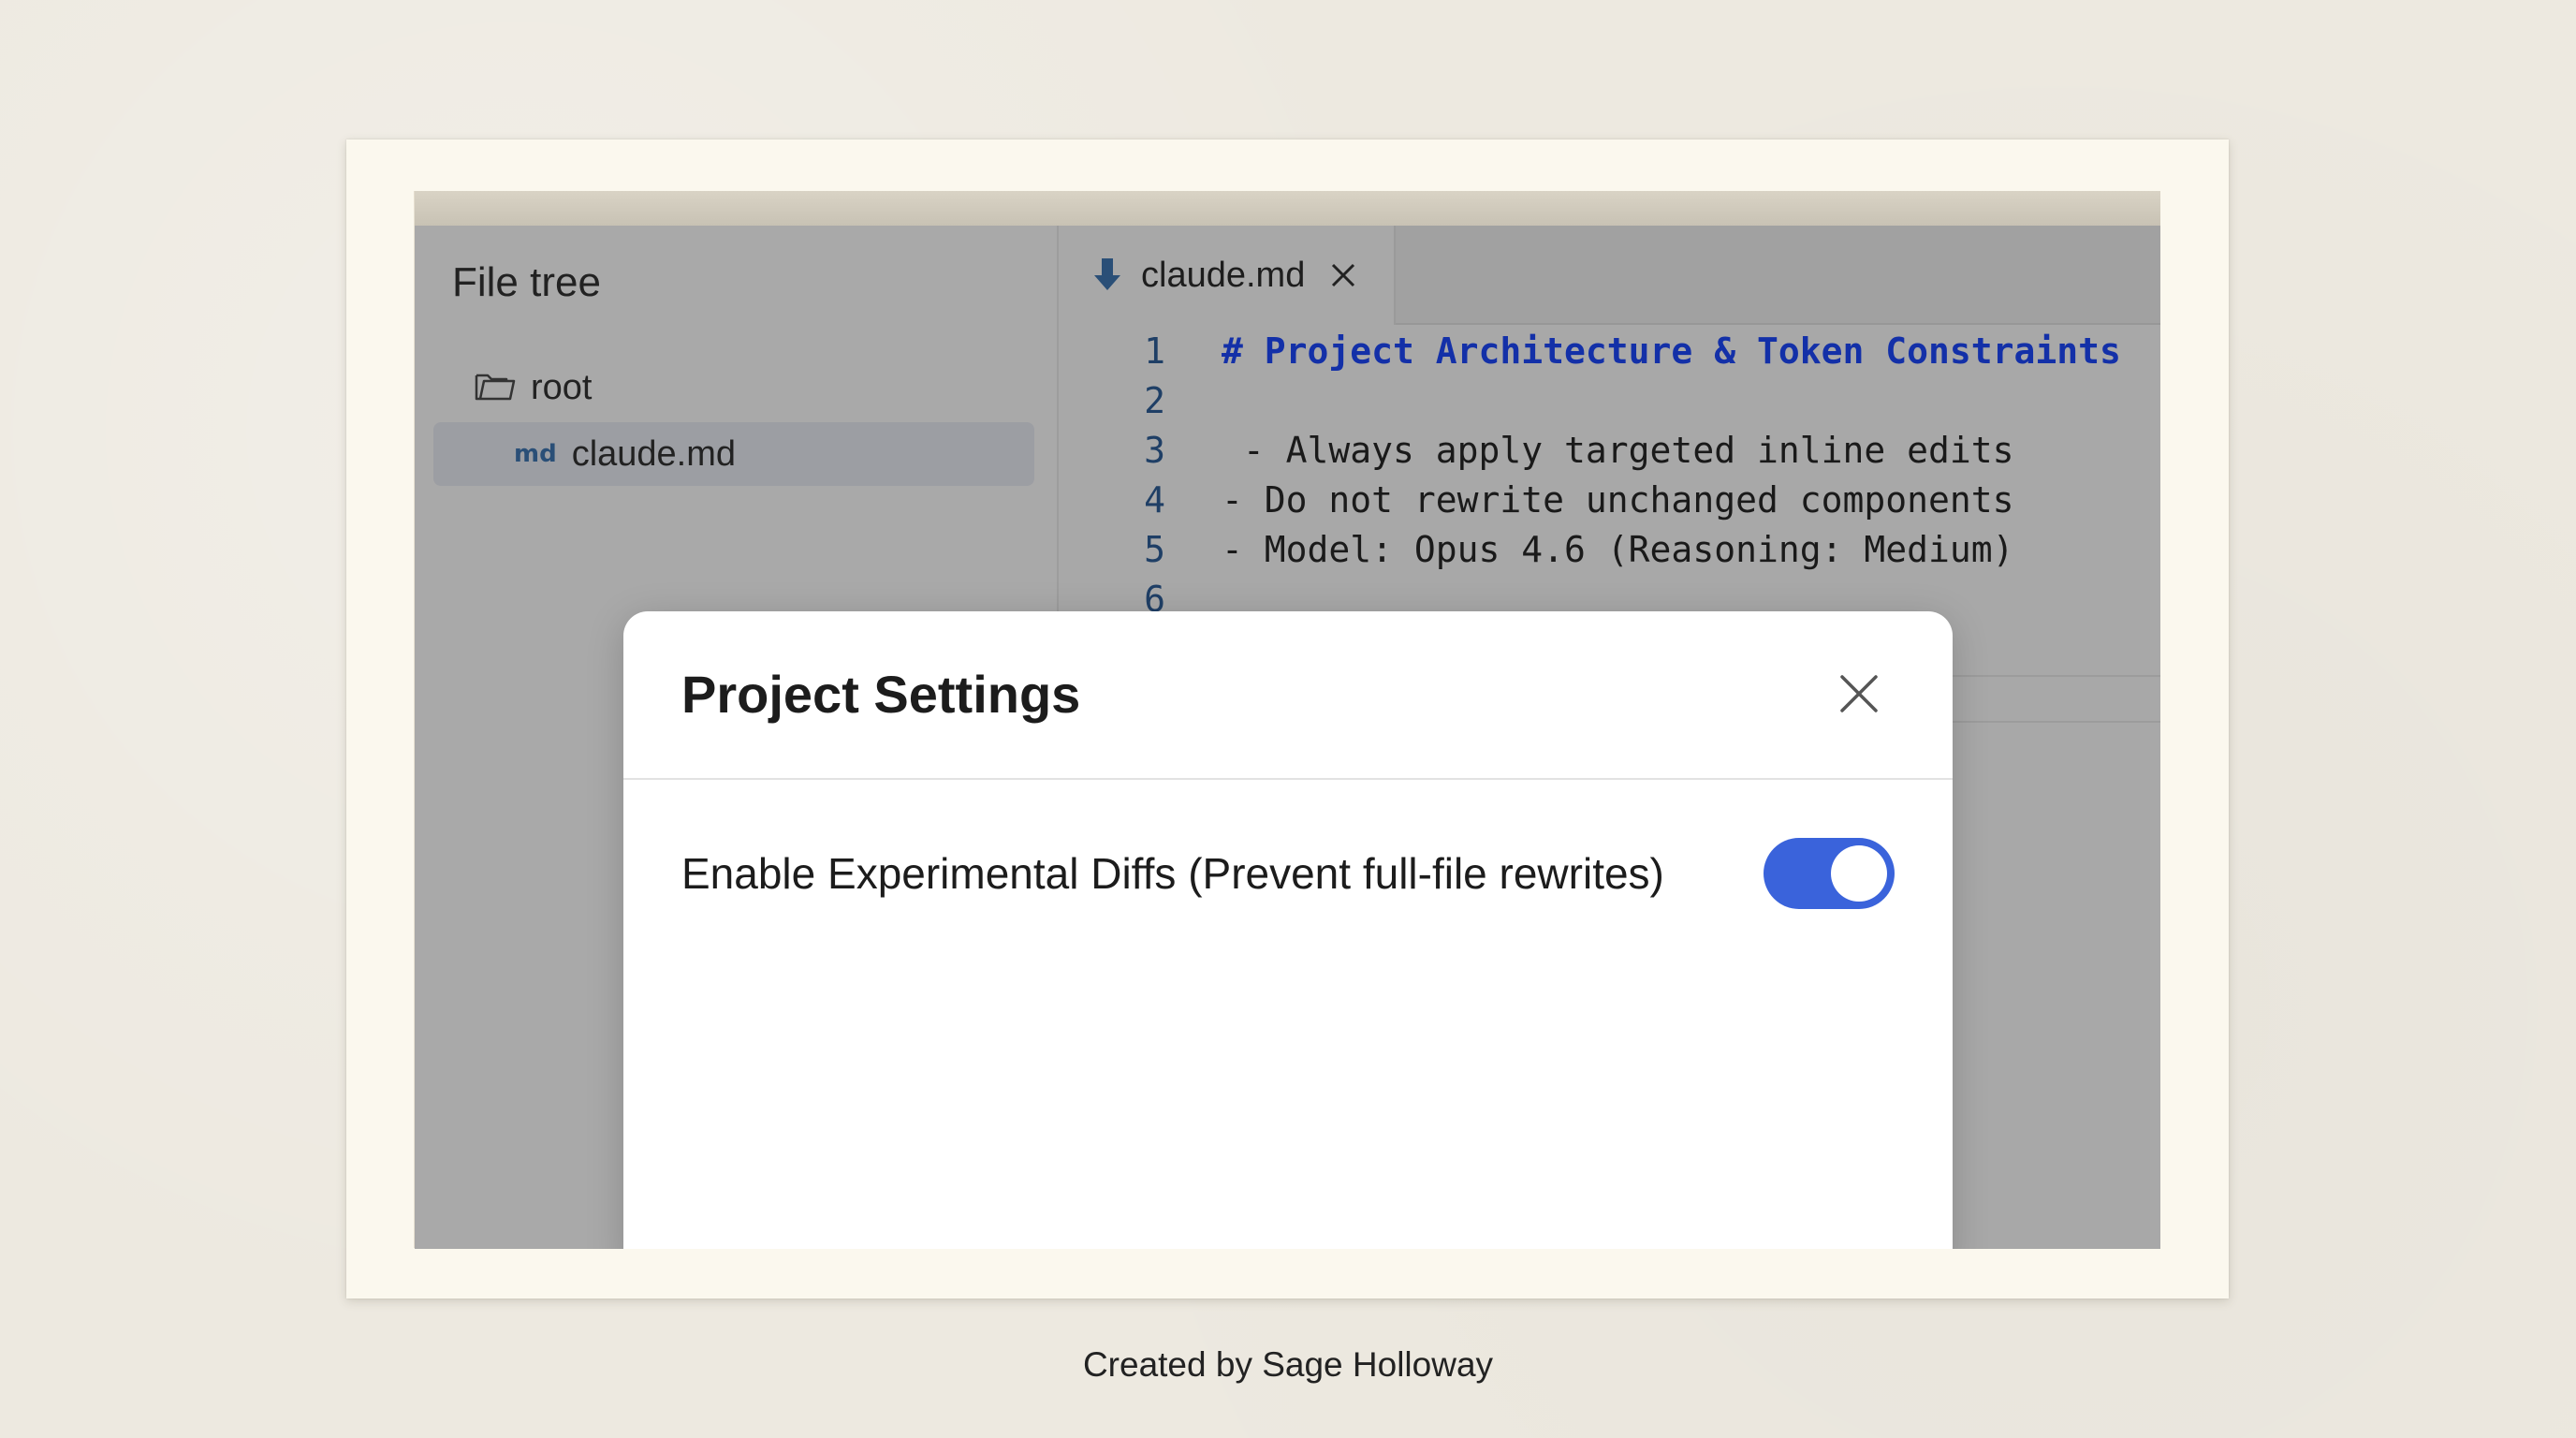 The image size is (2576, 1438). I want to click on tab-label: claude.md, so click(1223, 275).